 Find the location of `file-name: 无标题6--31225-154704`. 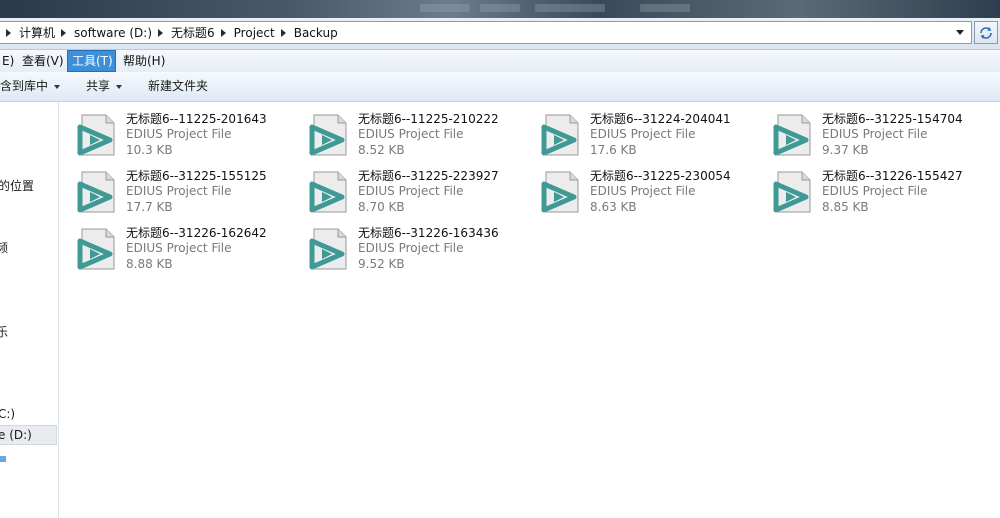

file-name: 无标题6--31225-154704 is located at coordinates (892, 119).